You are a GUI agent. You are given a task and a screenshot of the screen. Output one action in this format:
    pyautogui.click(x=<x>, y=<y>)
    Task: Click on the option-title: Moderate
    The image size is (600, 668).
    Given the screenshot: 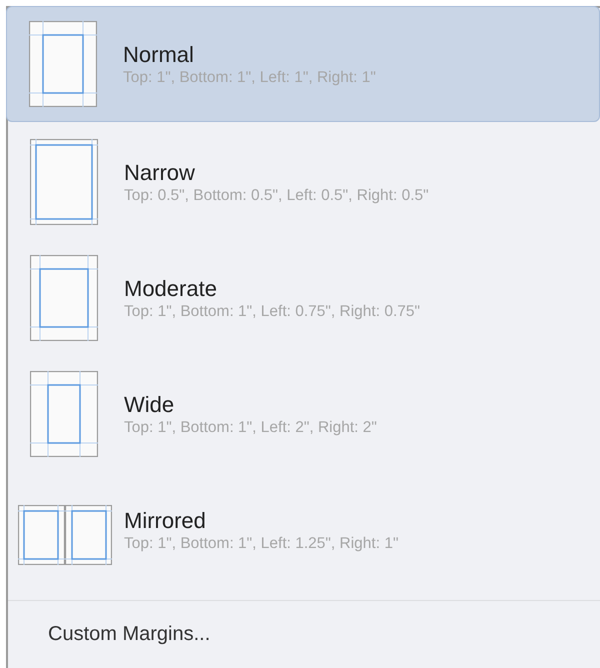 What is the action you would take?
    pyautogui.click(x=171, y=288)
    